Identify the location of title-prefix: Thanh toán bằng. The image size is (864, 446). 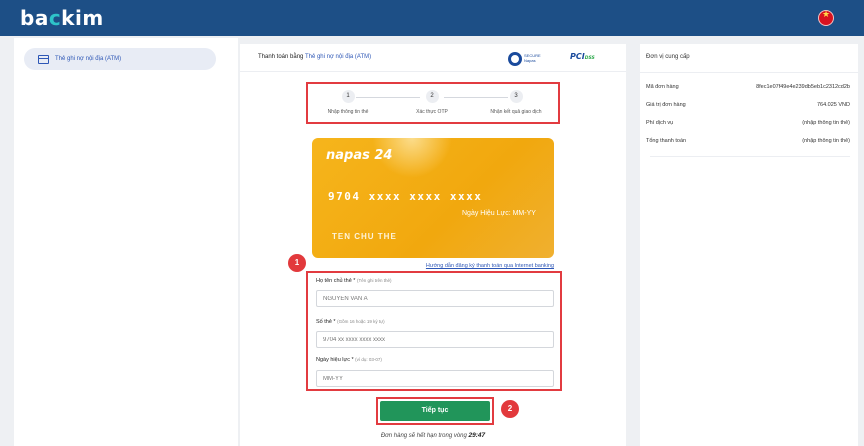
(281, 57).